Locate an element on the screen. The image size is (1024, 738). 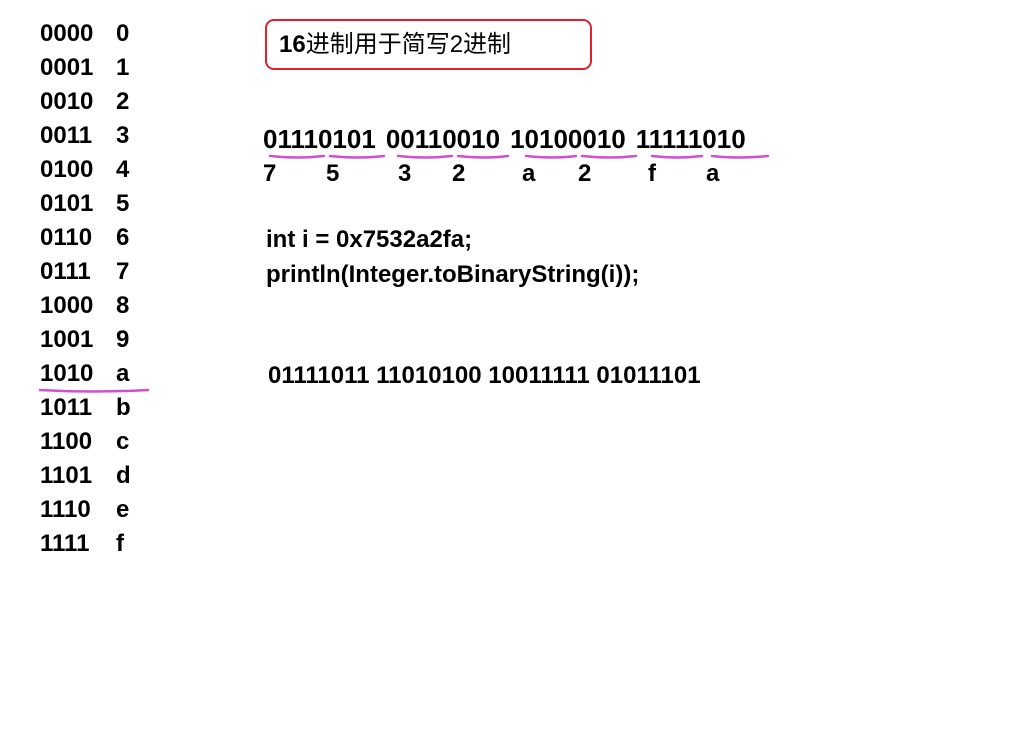
binary-byte: 11111010 is located at coordinates (690, 139).